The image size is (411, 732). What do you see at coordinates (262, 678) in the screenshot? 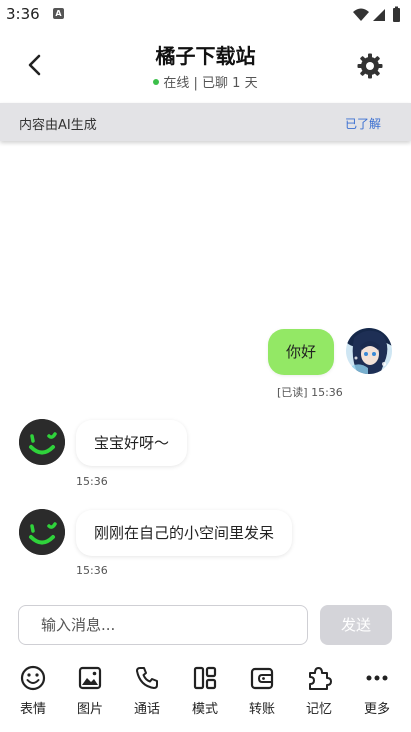
I see `wallet-icon` at bounding box center [262, 678].